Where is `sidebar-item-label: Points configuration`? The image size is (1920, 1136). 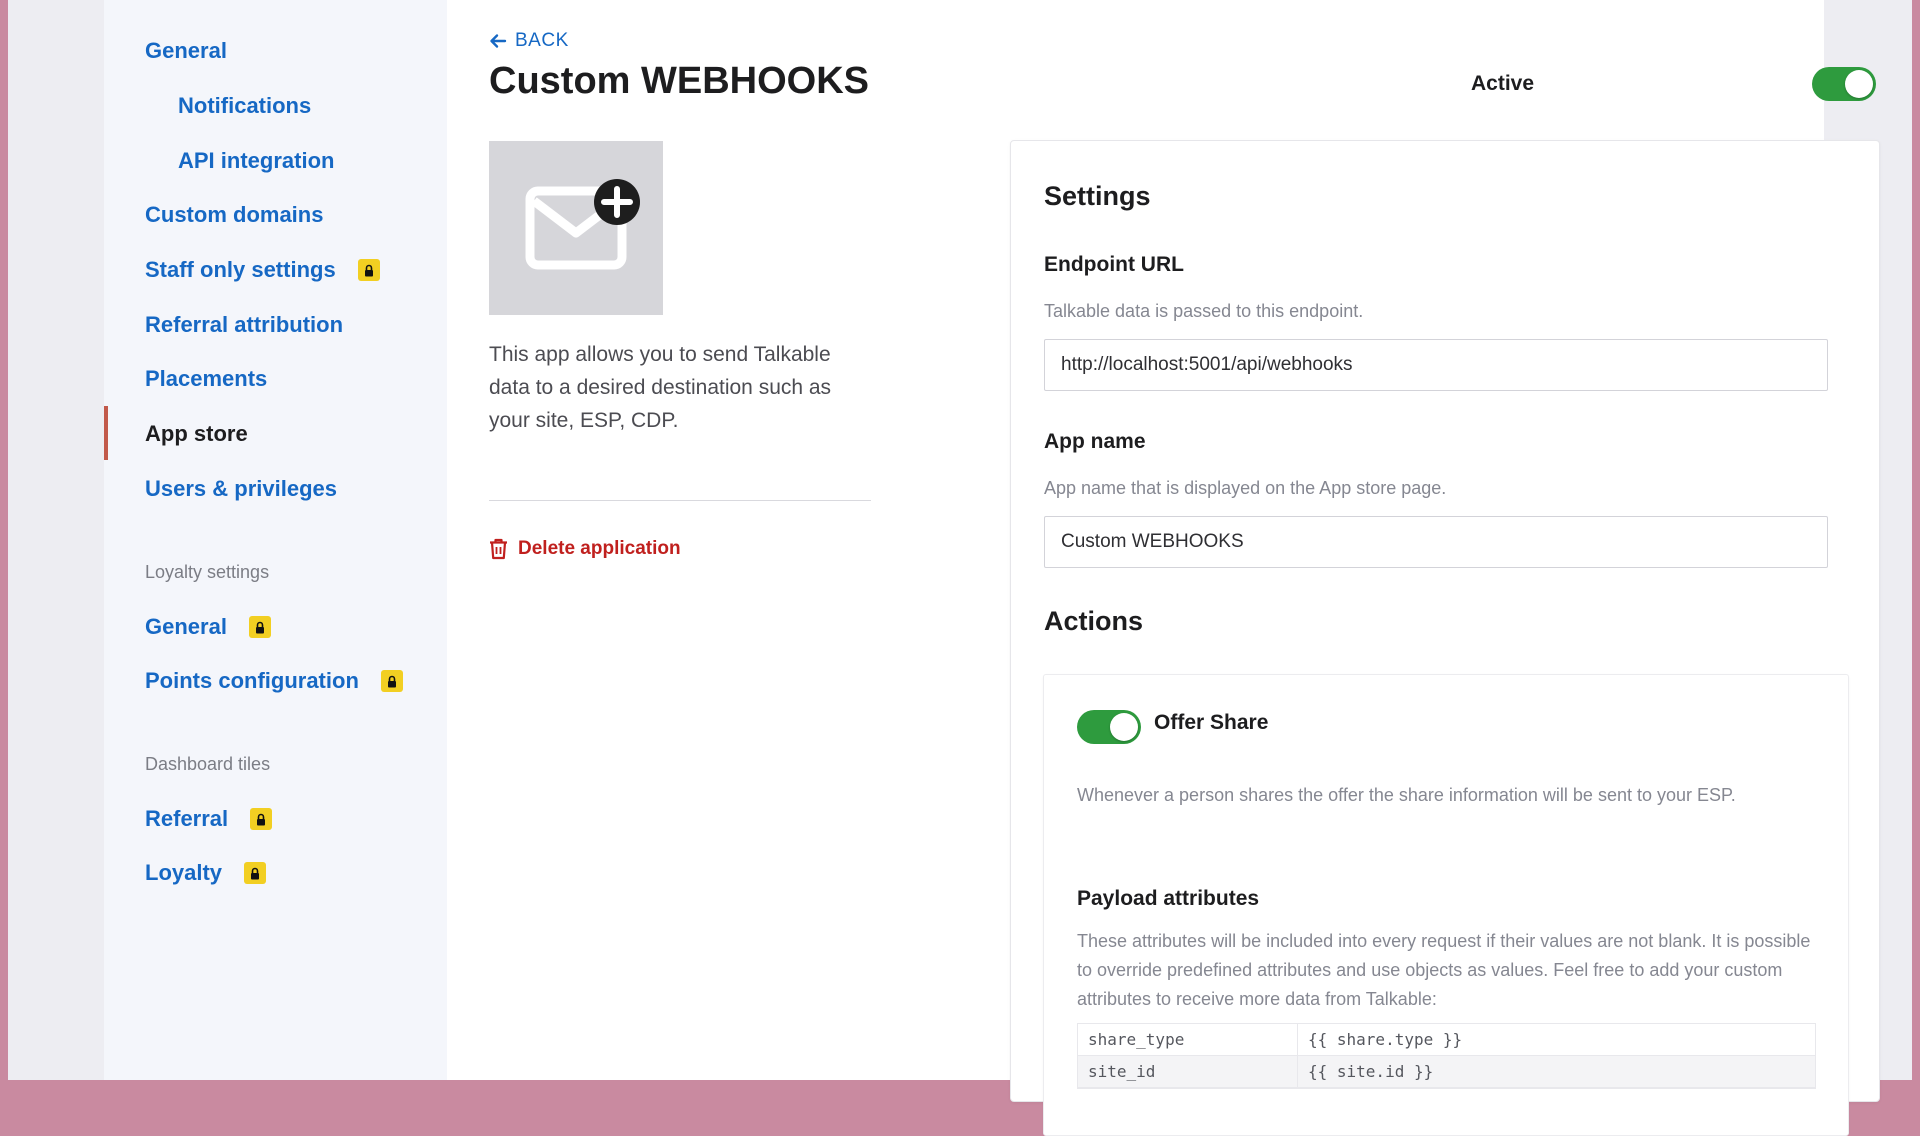 sidebar-item-label: Points configuration is located at coordinates (252, 680).